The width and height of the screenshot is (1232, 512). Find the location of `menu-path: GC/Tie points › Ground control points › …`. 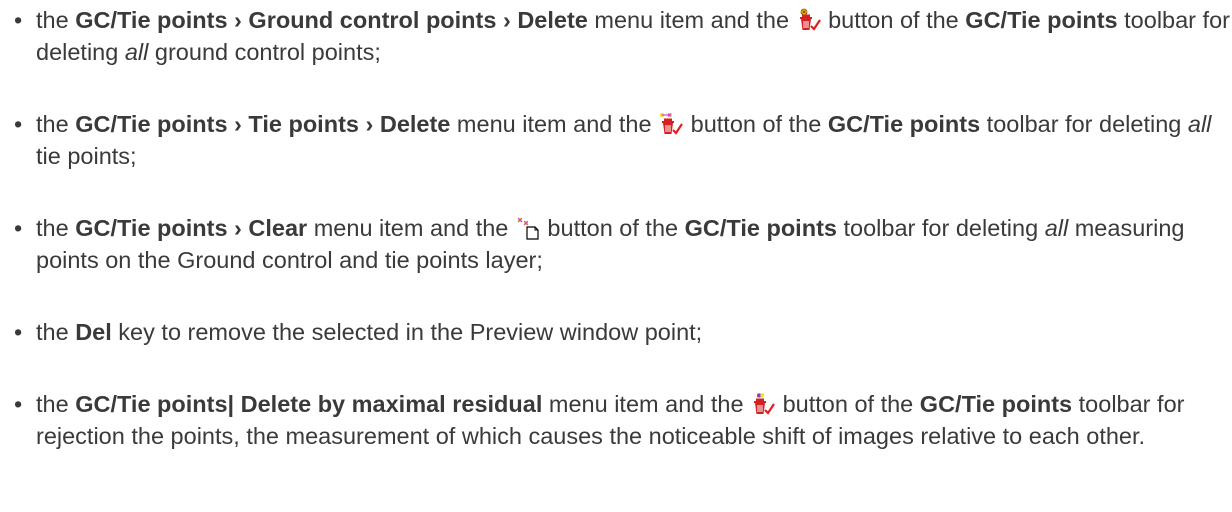

menu-path: GC/Tie points › Ground control points › … is located at coordinates (331, 20).